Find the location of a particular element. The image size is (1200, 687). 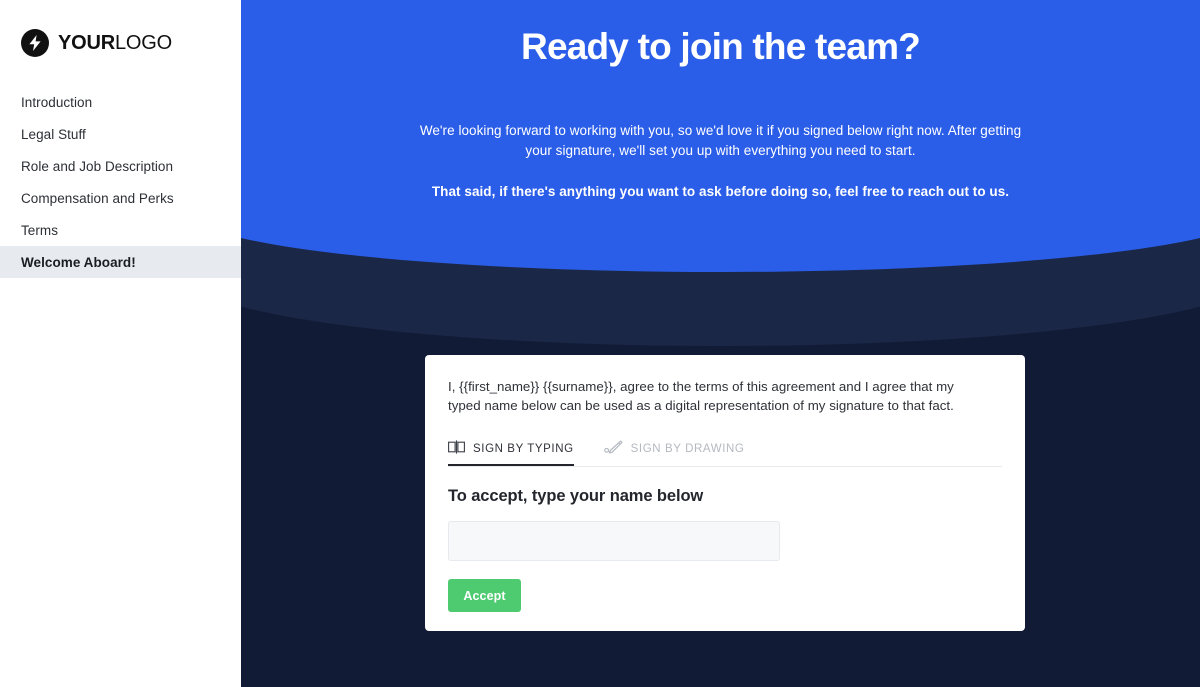

brand-name-bold: YOUR is located at coordinates (86, 43).